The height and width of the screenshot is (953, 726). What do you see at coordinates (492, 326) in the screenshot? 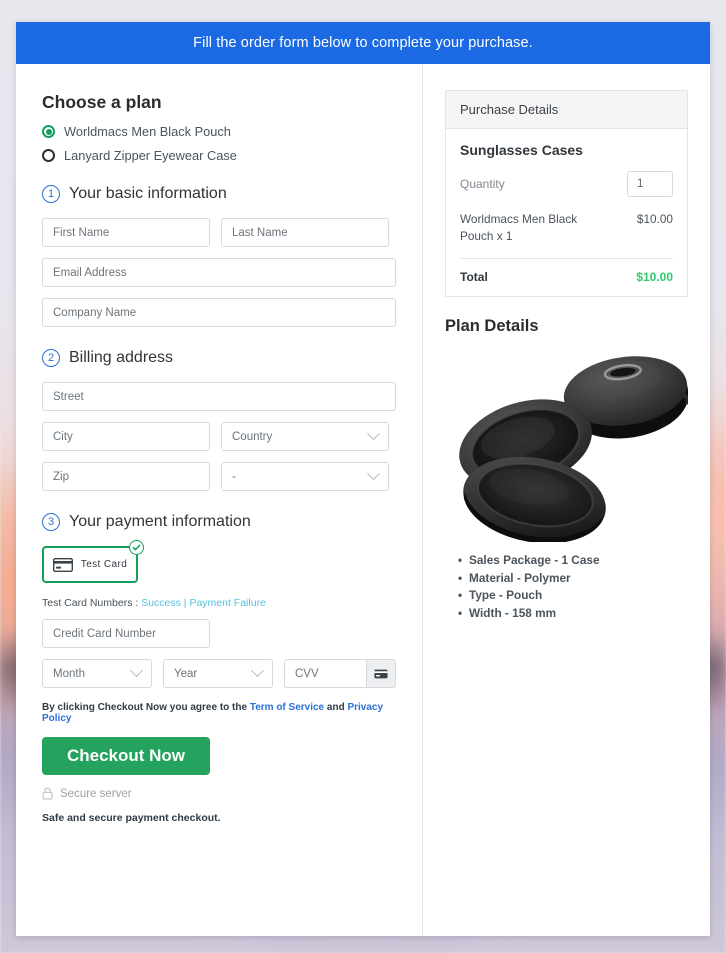
I see `plan-details-heading: Plan Details` at bounding box center [492, 326].